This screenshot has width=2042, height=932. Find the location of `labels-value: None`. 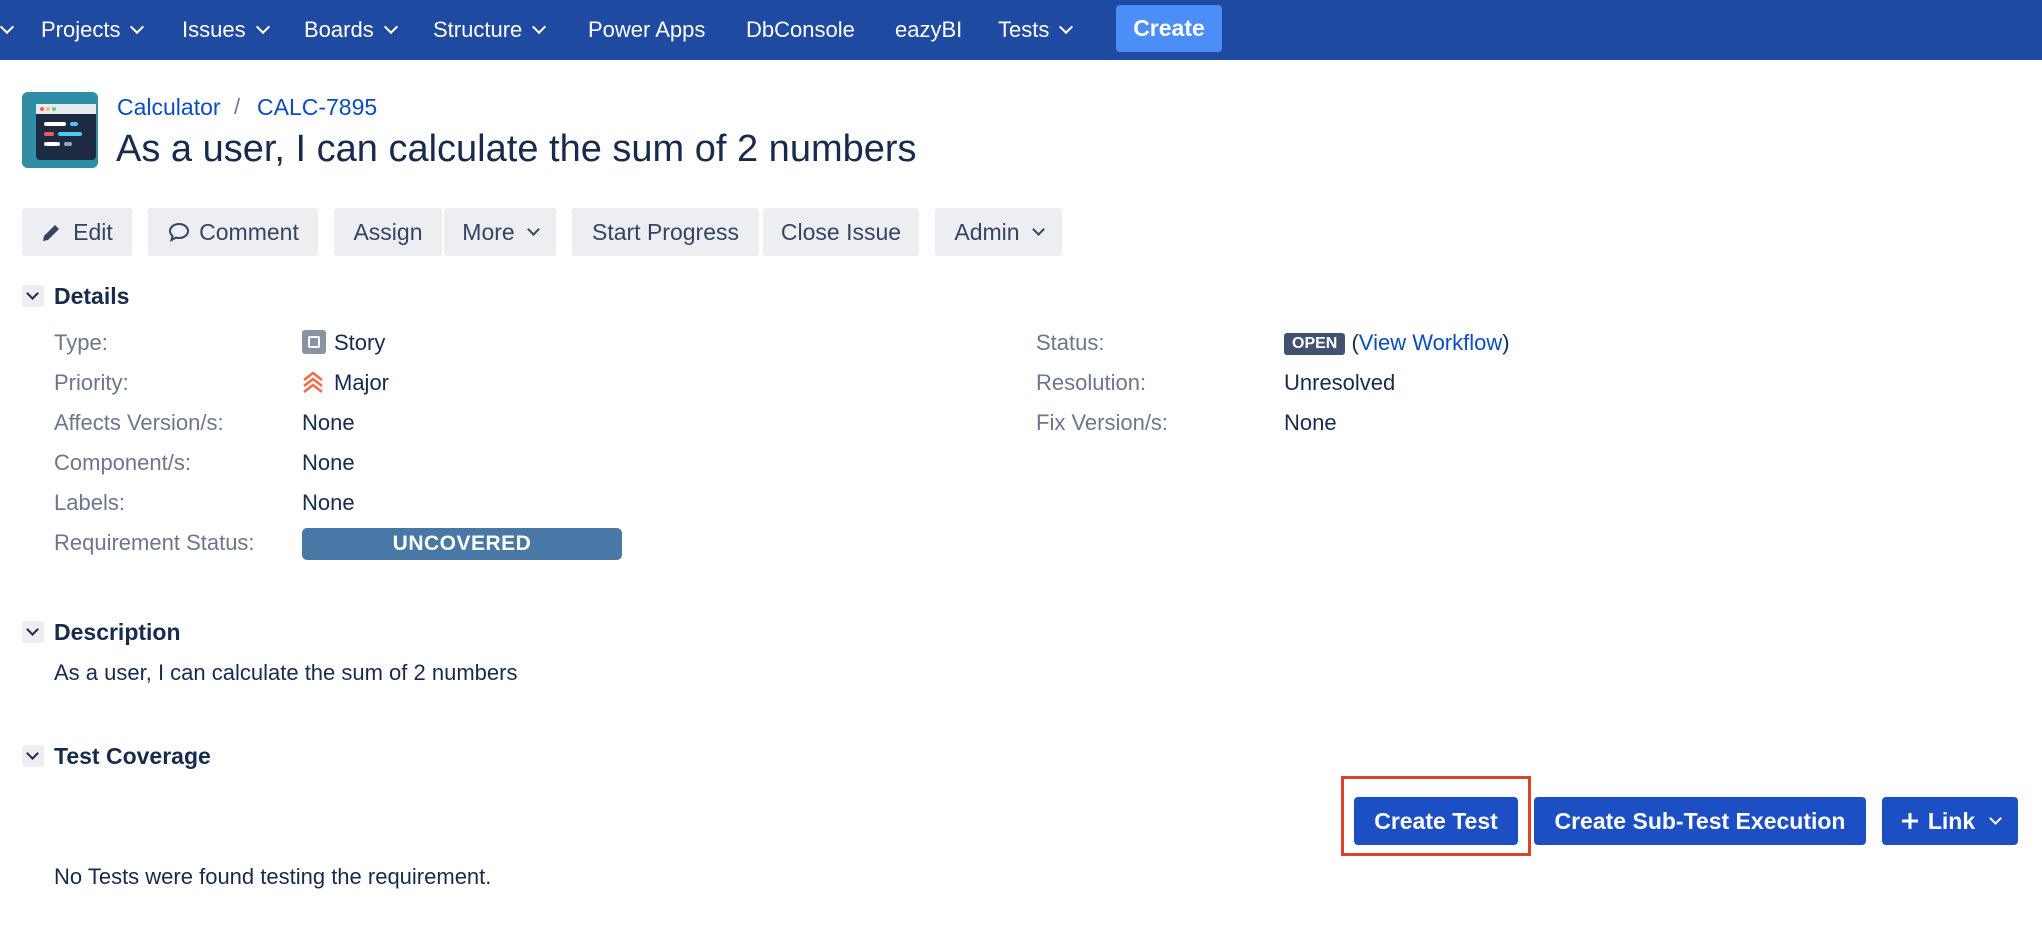

labels-value: None is located at coordinates (328, 502).